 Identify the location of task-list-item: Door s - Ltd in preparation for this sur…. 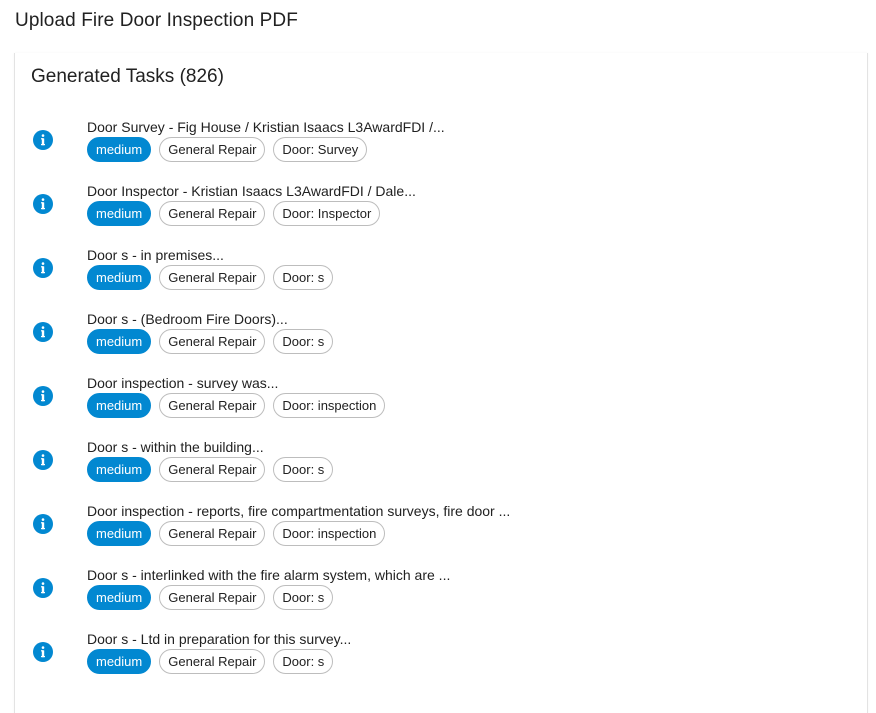
(441, 655).